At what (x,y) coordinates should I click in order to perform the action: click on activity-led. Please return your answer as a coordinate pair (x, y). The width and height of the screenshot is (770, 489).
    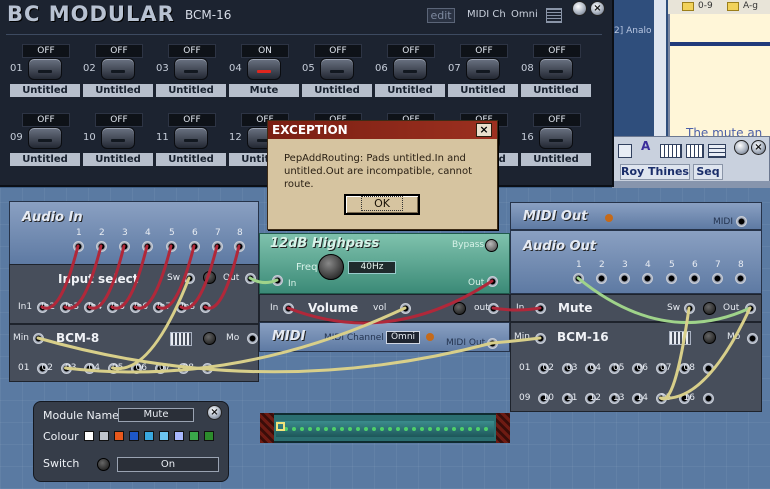
    Looking at the image, I should click on (609, 218).